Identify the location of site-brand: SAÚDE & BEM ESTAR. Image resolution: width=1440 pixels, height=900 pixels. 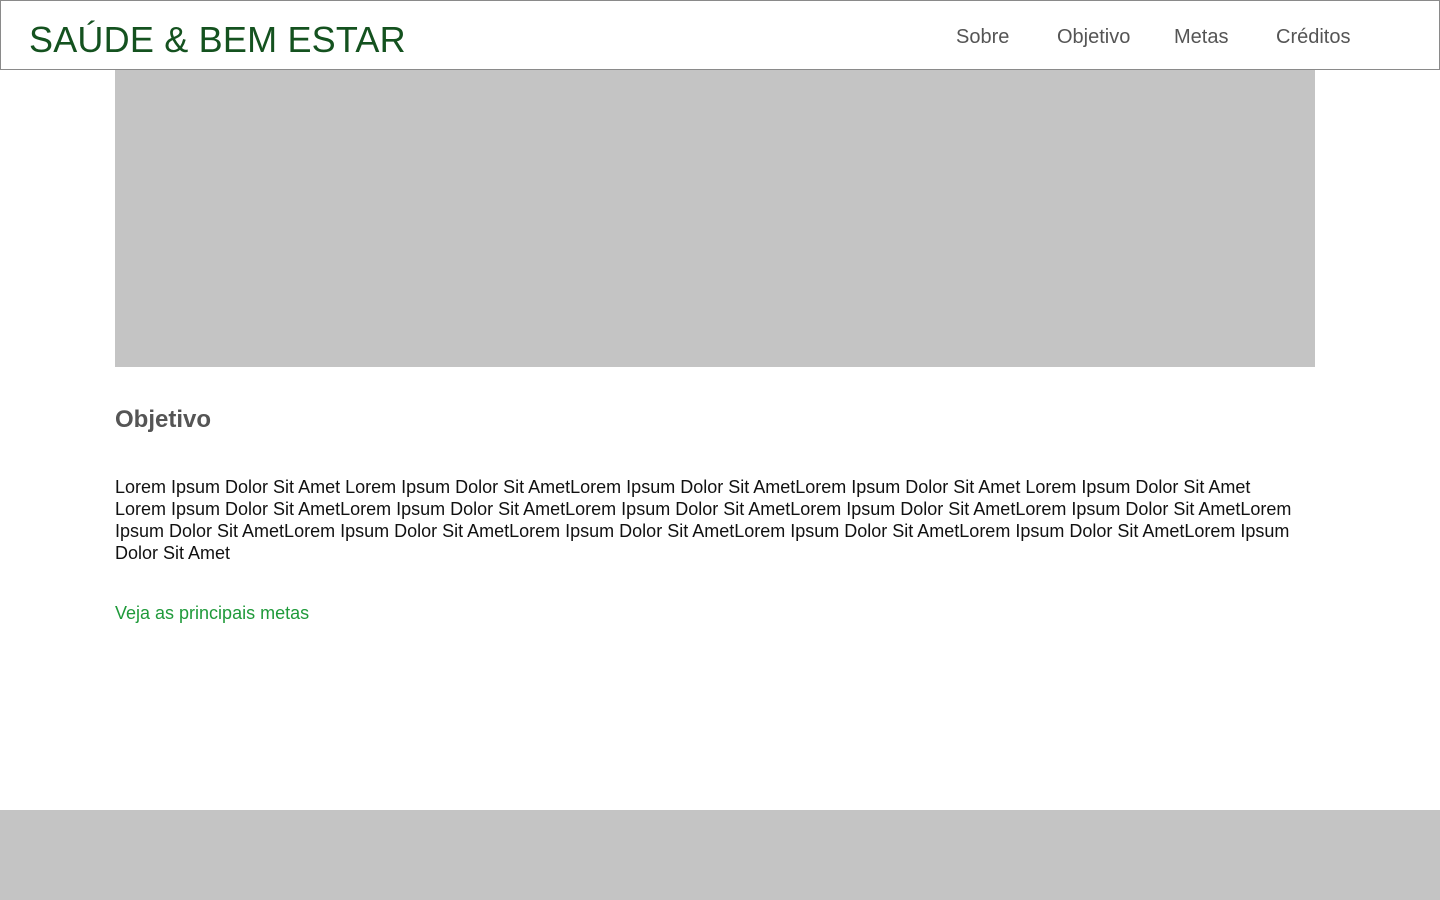
(217, 40).